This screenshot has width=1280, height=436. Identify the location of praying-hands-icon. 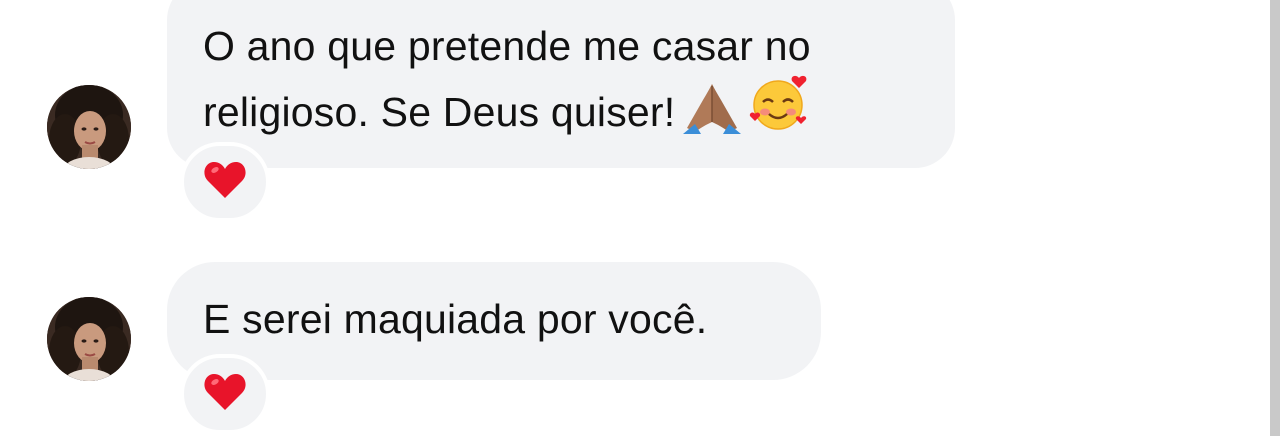
(712, 113).